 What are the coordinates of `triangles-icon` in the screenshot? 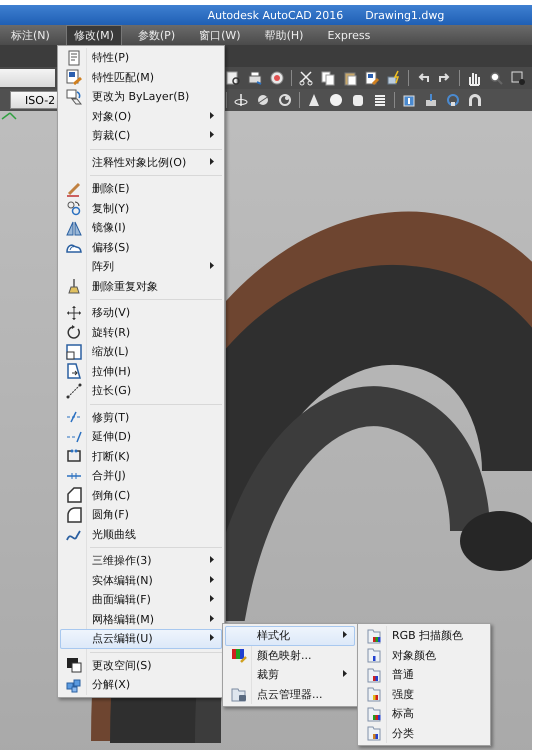 It's located at (74, 228).